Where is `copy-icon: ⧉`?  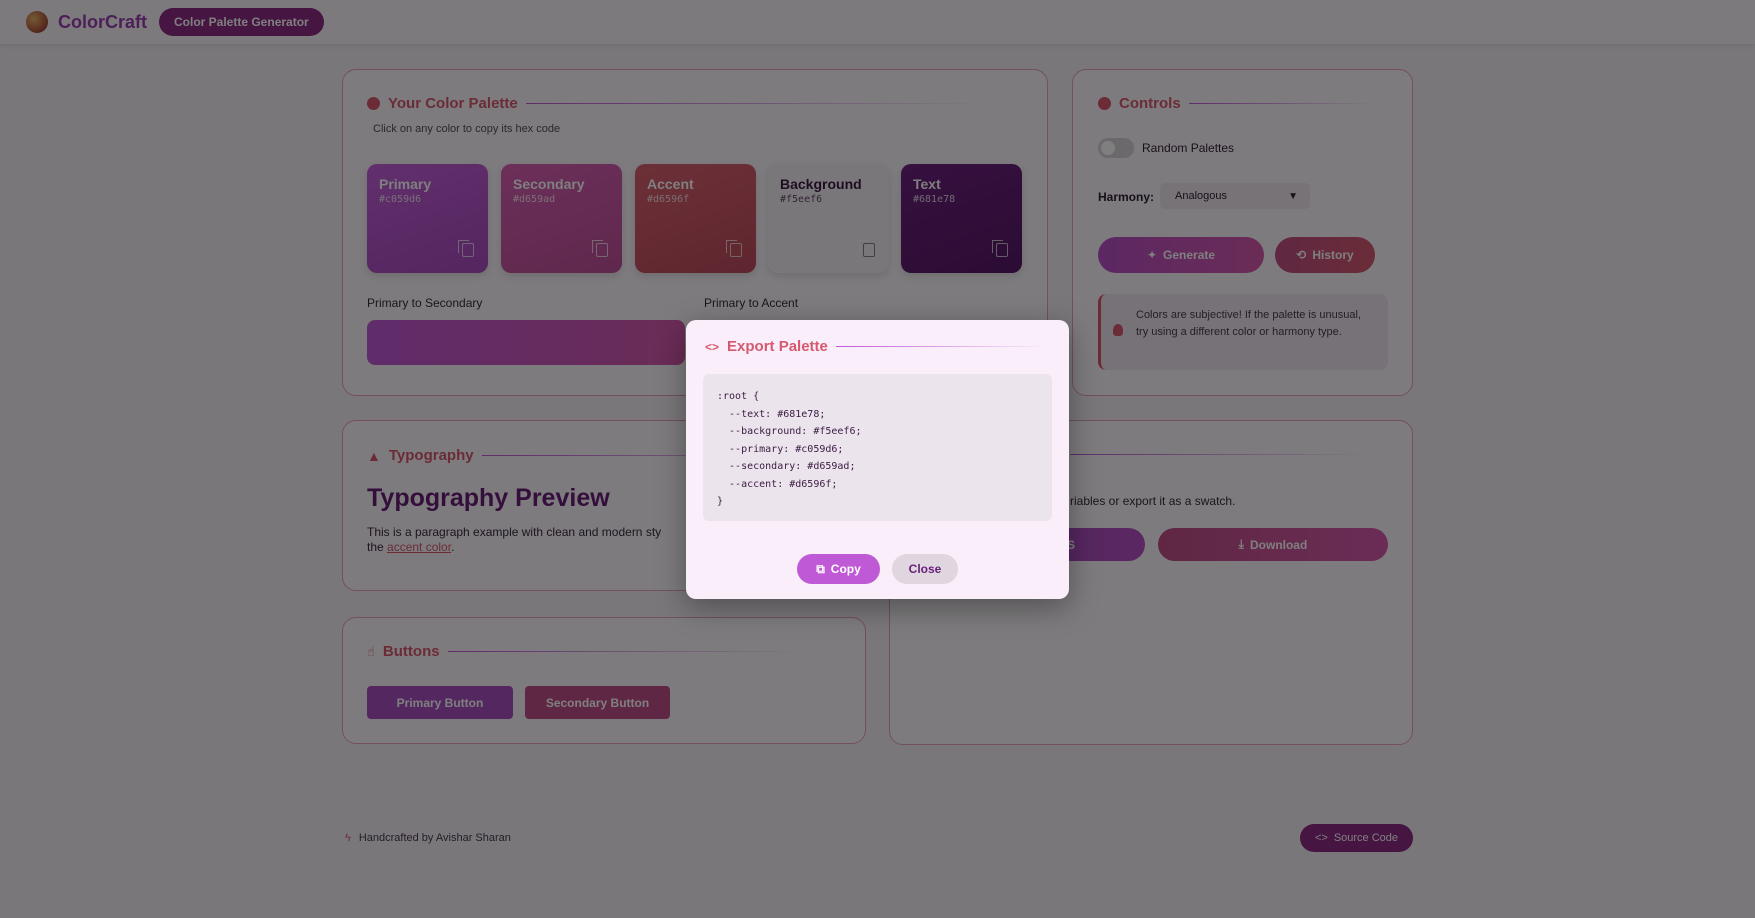 copy-icon: ⧉ is located at coordinates (820, 568).